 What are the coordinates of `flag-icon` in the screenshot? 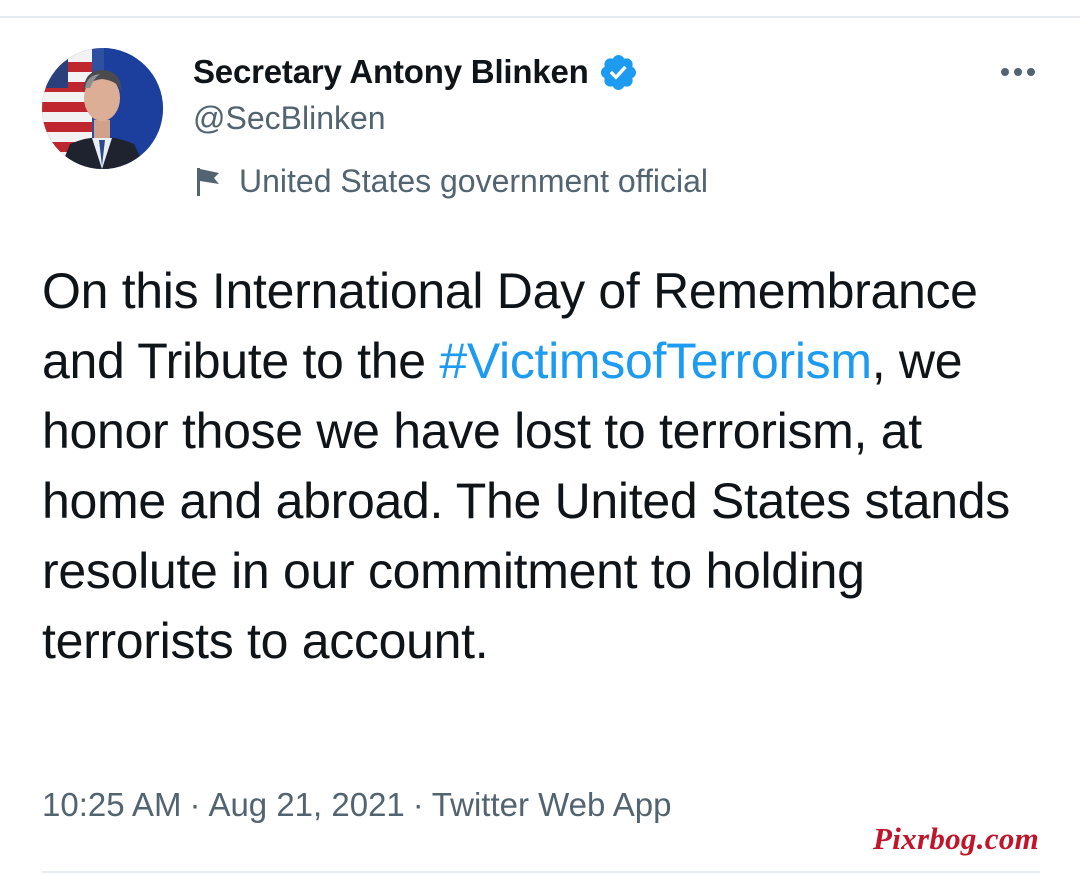 It's located at (208, 181).